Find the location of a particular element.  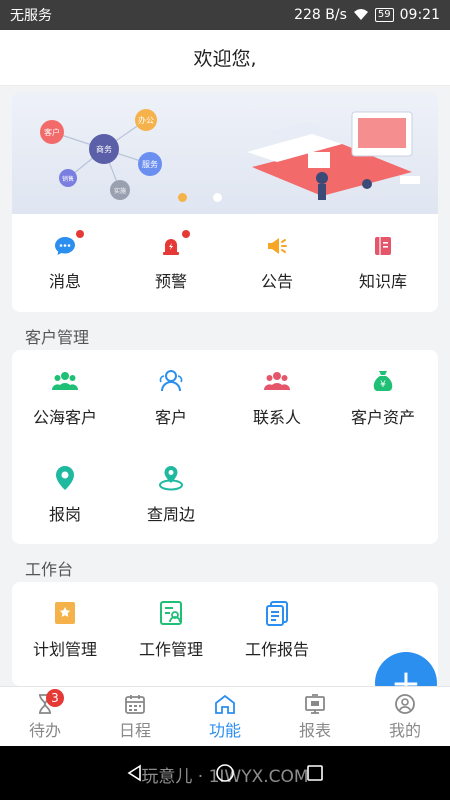

megaphone-icon is located at coordinates (277, 246).